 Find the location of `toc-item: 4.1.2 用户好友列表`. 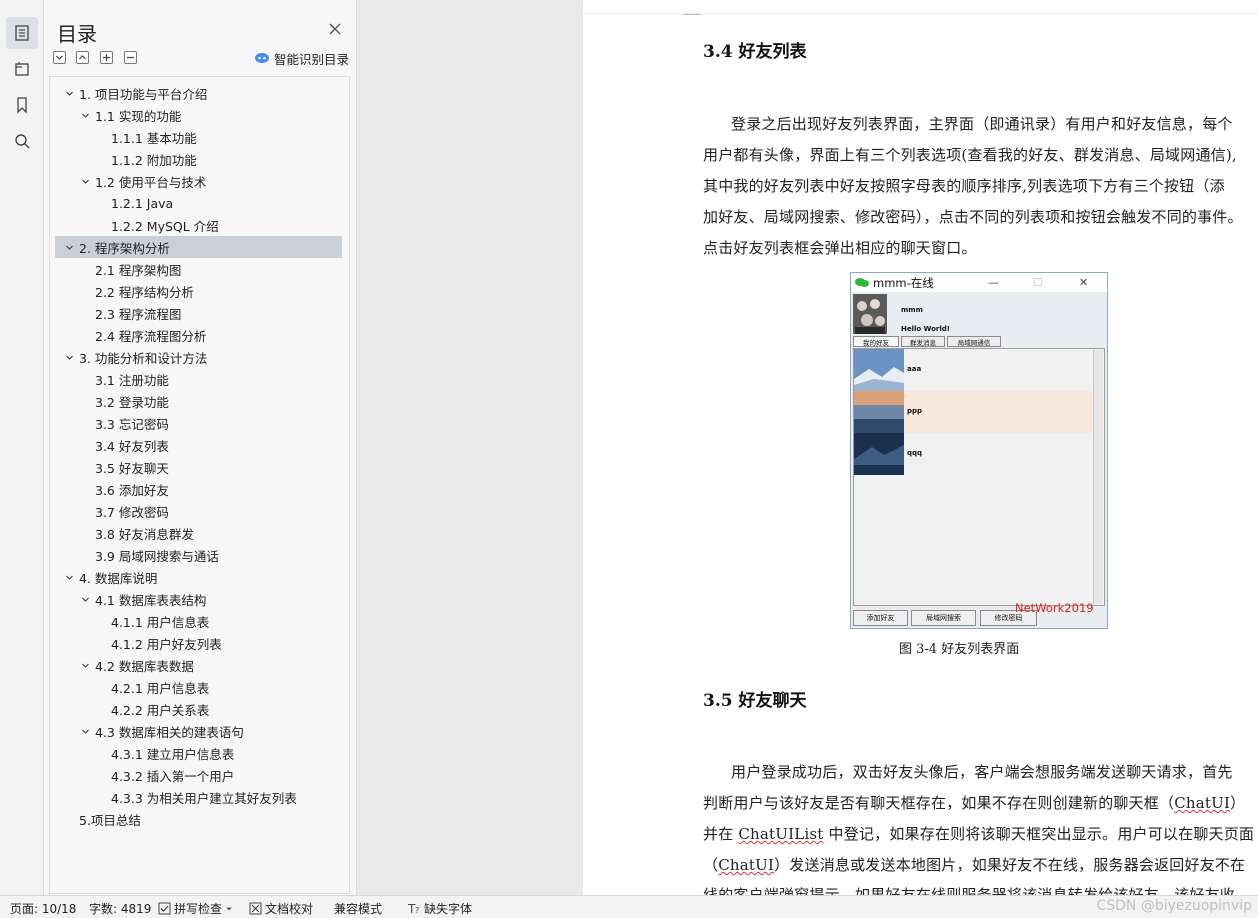

toc-item: 4.1.2 用户好友列表 is located at coordinates (198, 643).